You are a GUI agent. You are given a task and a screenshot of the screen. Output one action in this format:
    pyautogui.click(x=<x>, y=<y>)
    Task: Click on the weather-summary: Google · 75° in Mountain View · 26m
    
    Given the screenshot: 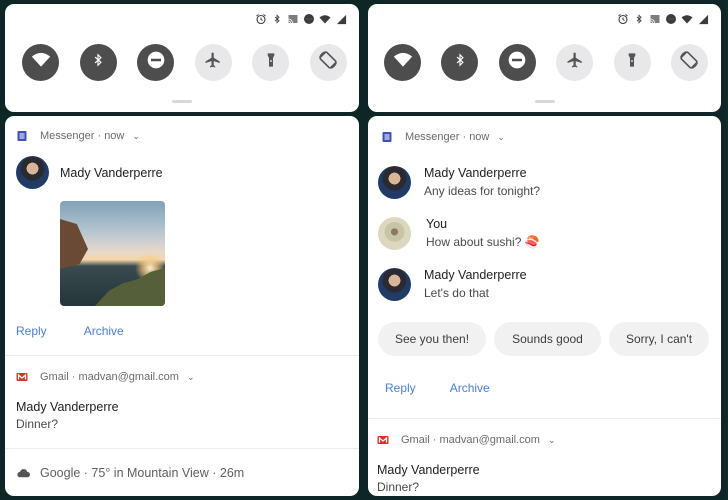 What is the action you would take?
    pyautogui.click(x=142, y=473)
    